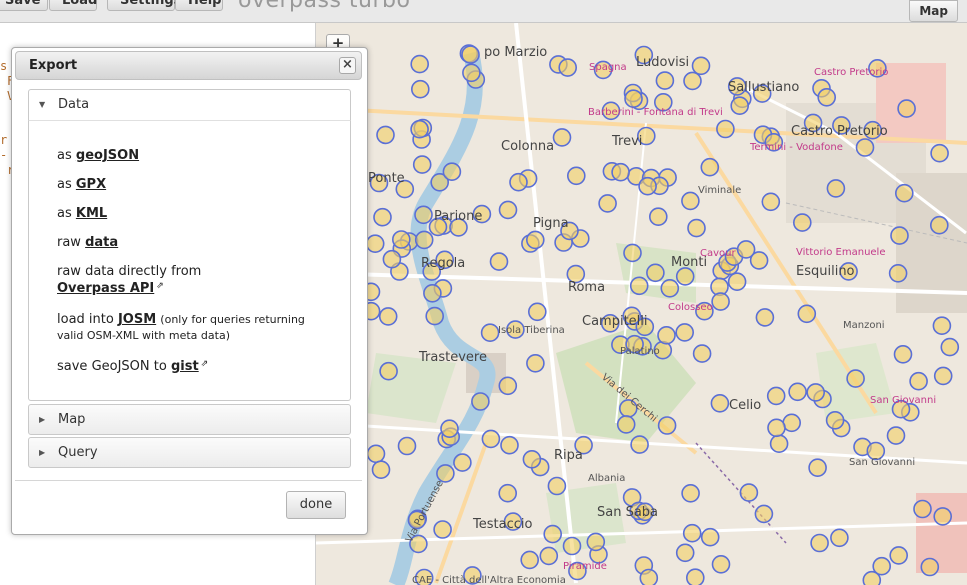 This screenshot has width=967, height=585. I want to click on save-gist-link: gist, so click(185, 366).